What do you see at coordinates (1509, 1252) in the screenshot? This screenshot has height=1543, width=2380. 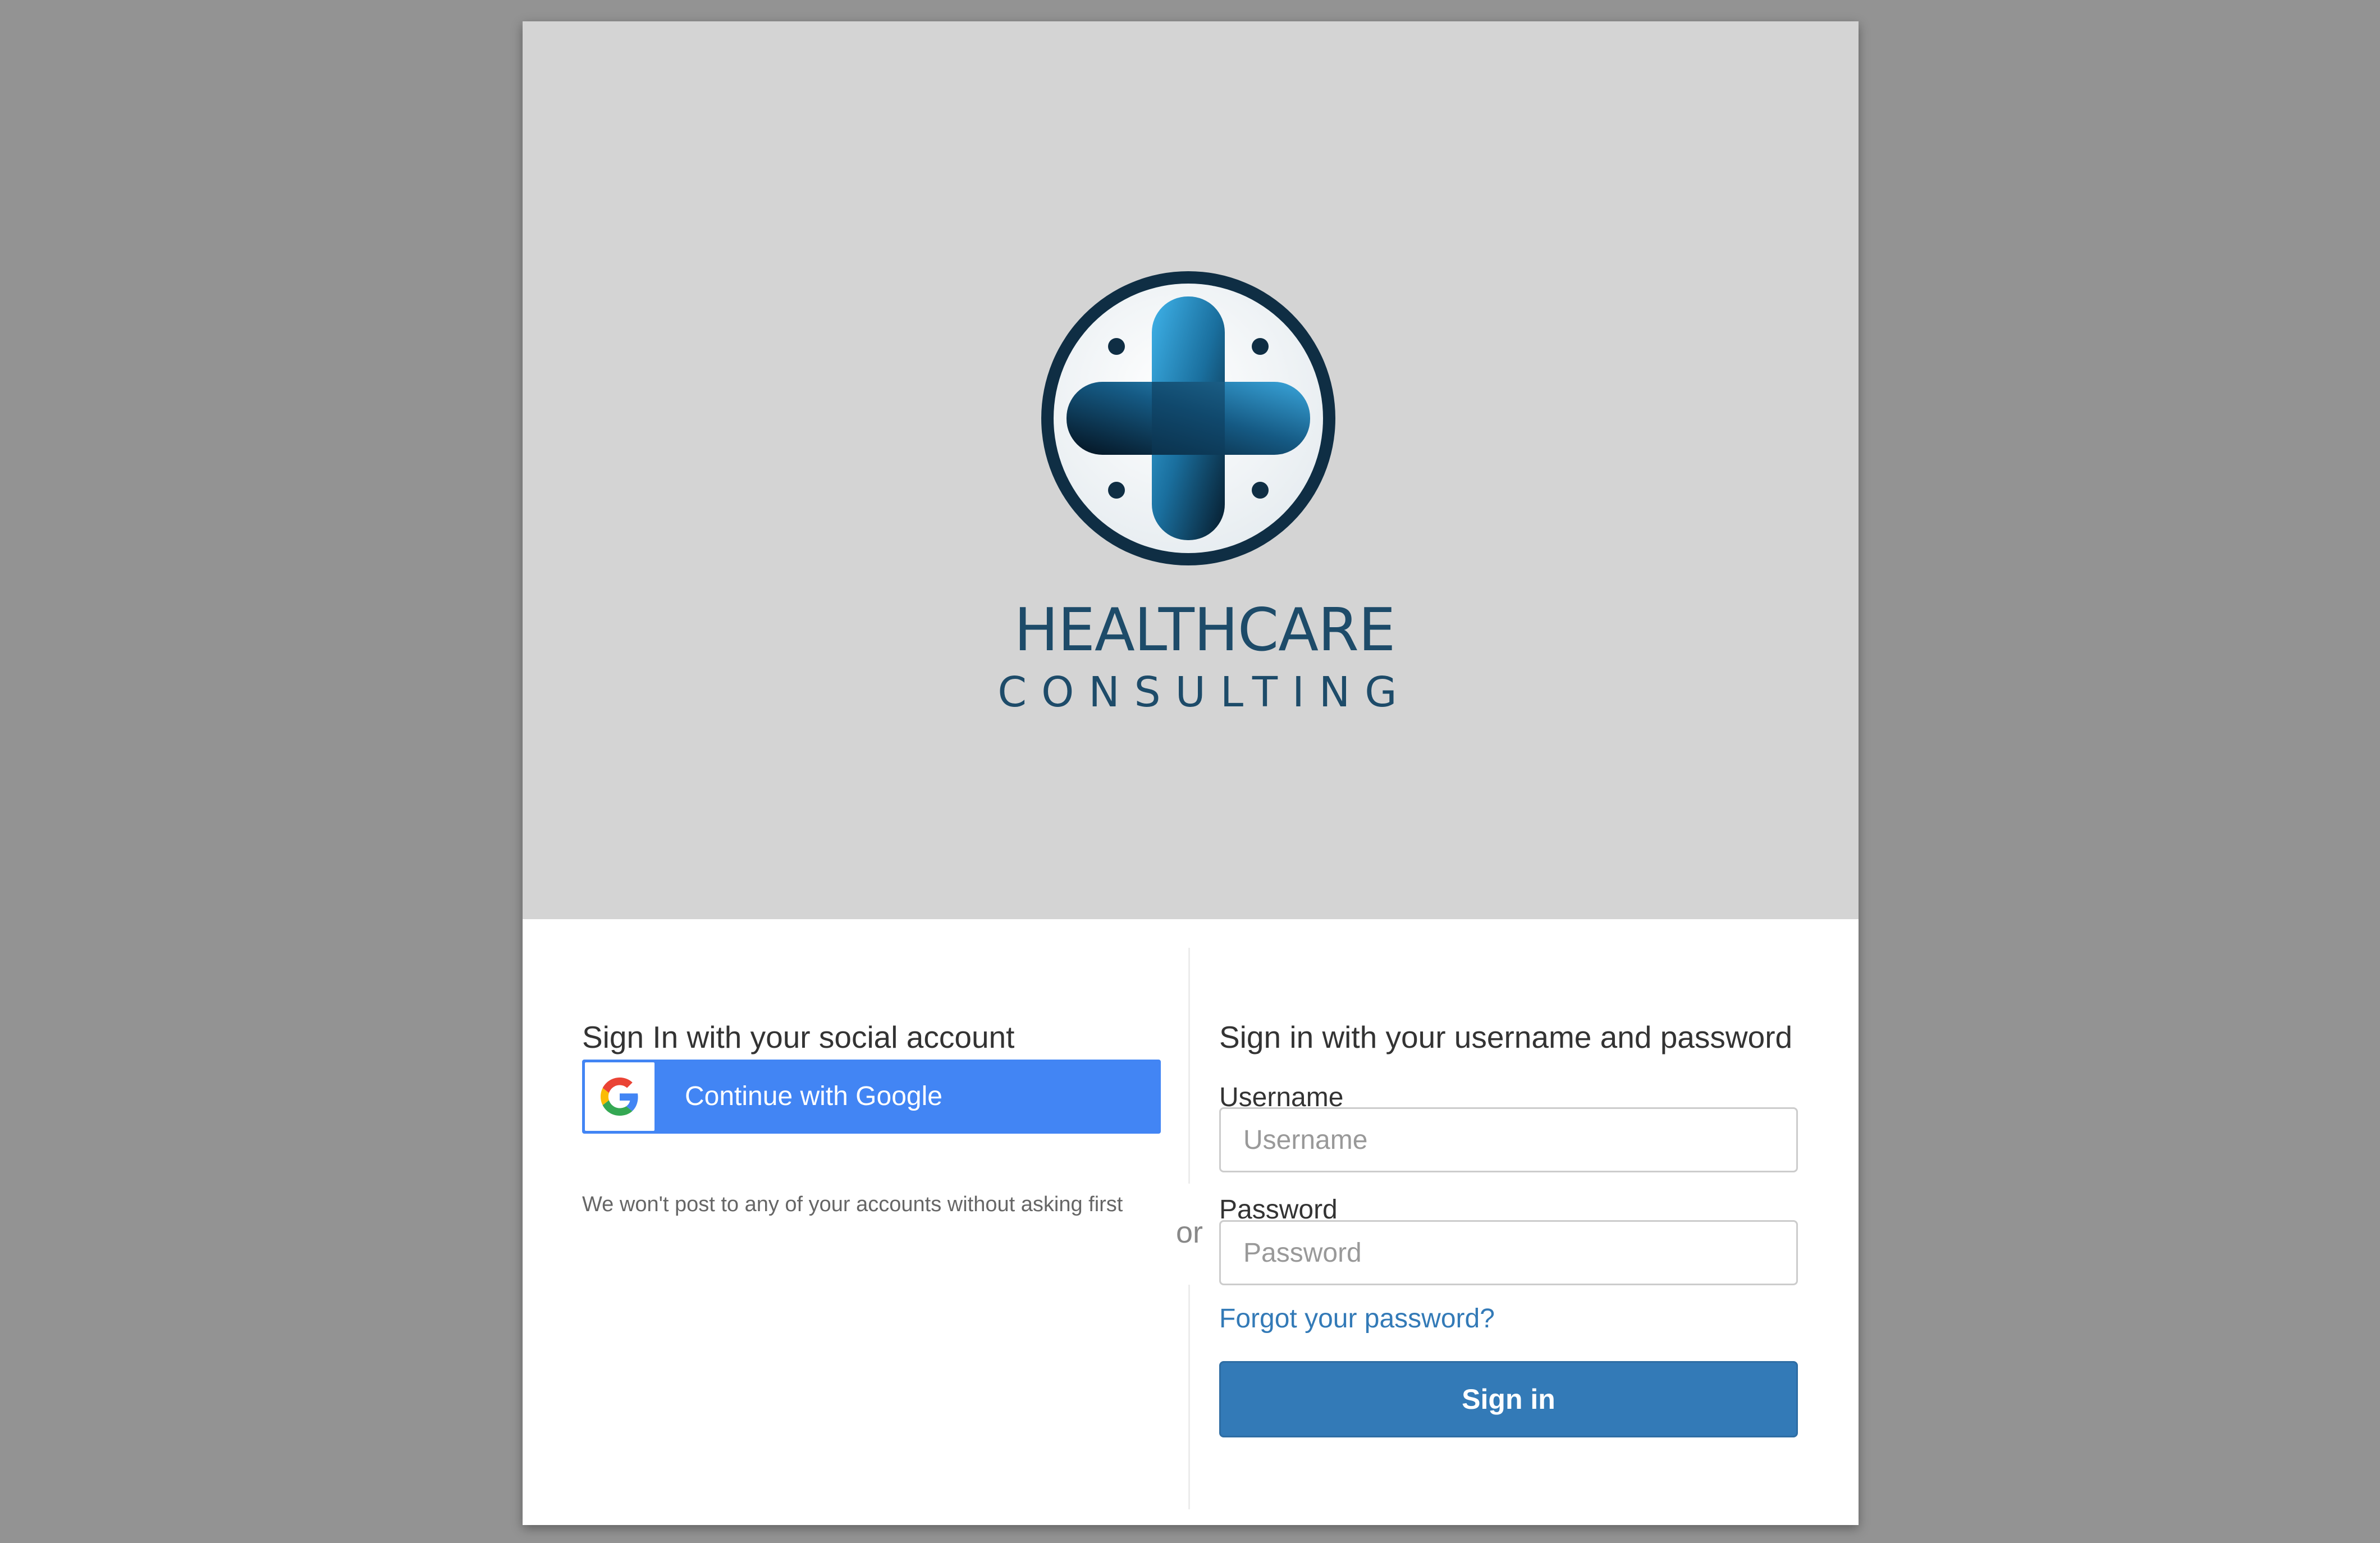 I see `password-input` at bounding box center [1509, 1252].